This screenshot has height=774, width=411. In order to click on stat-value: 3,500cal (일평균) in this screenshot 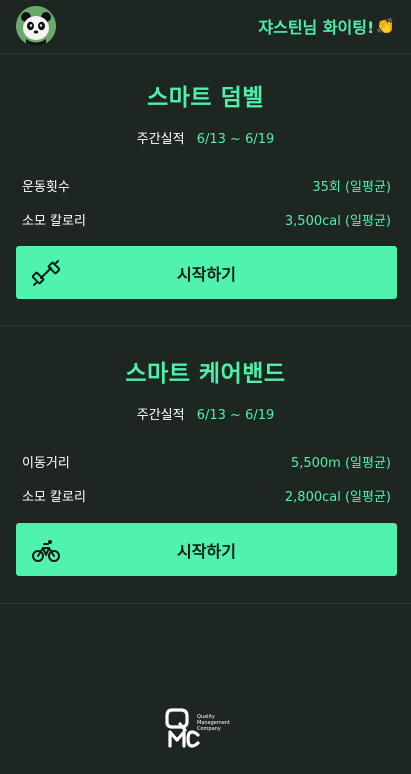, I will do `click(337, 221)`.